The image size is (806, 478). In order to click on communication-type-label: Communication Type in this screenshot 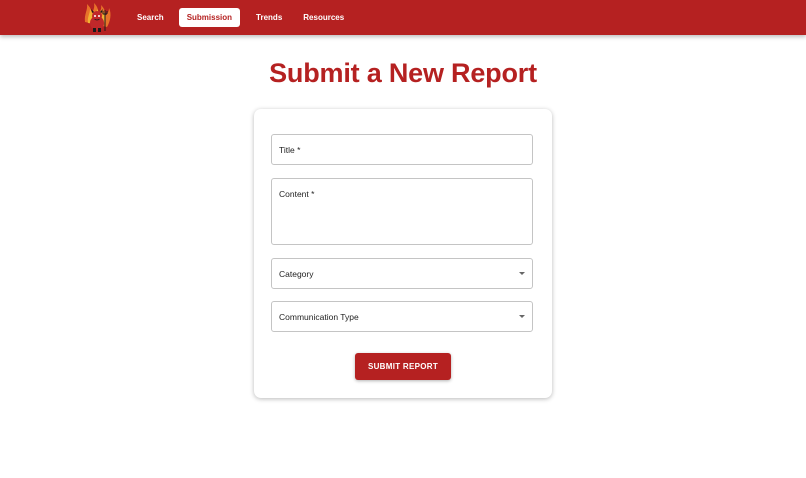, I will do `click(319, 317)`.